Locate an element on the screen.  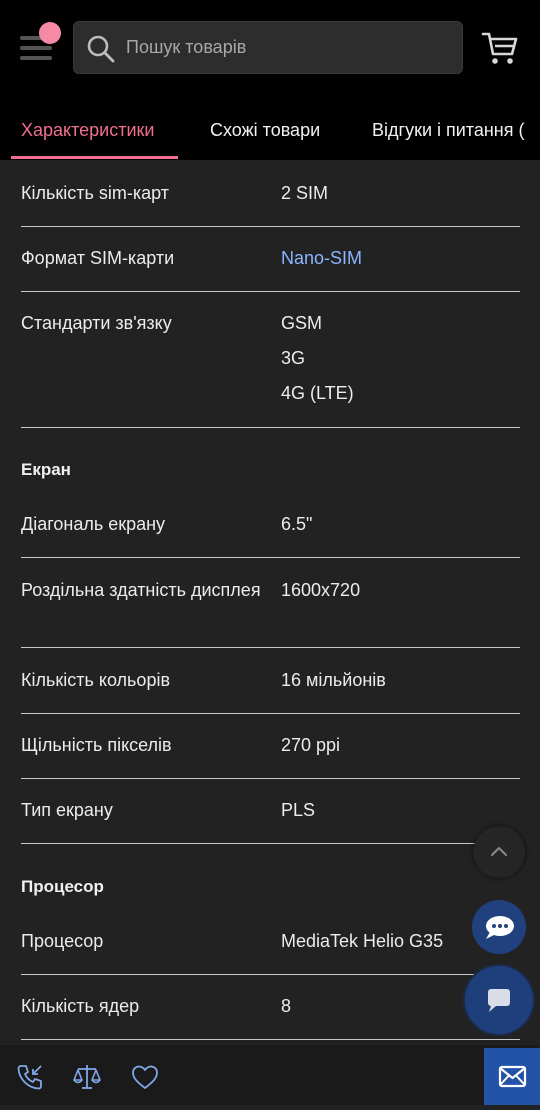
mail-button is located at coordinates (512, 1076).